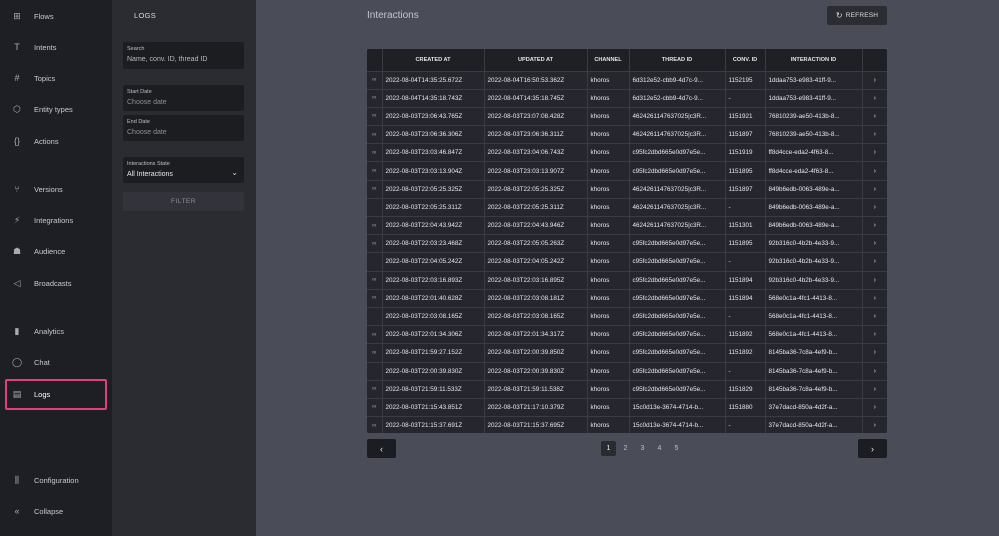  I want to click on page-button-5: 5, so click(676, 448).